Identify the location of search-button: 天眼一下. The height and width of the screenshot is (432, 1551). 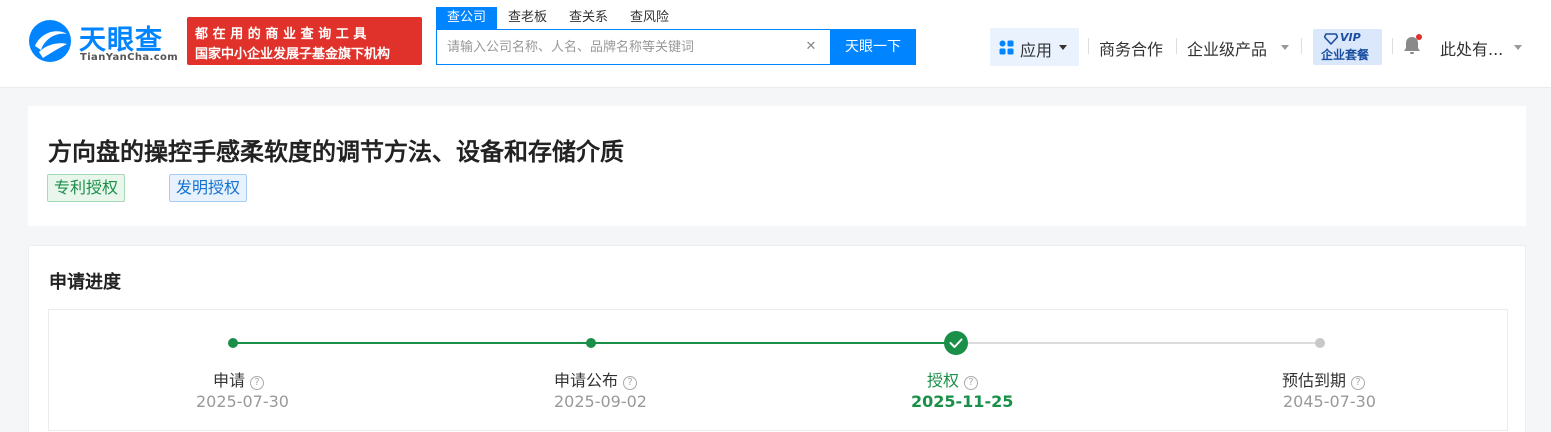
(873, 47).